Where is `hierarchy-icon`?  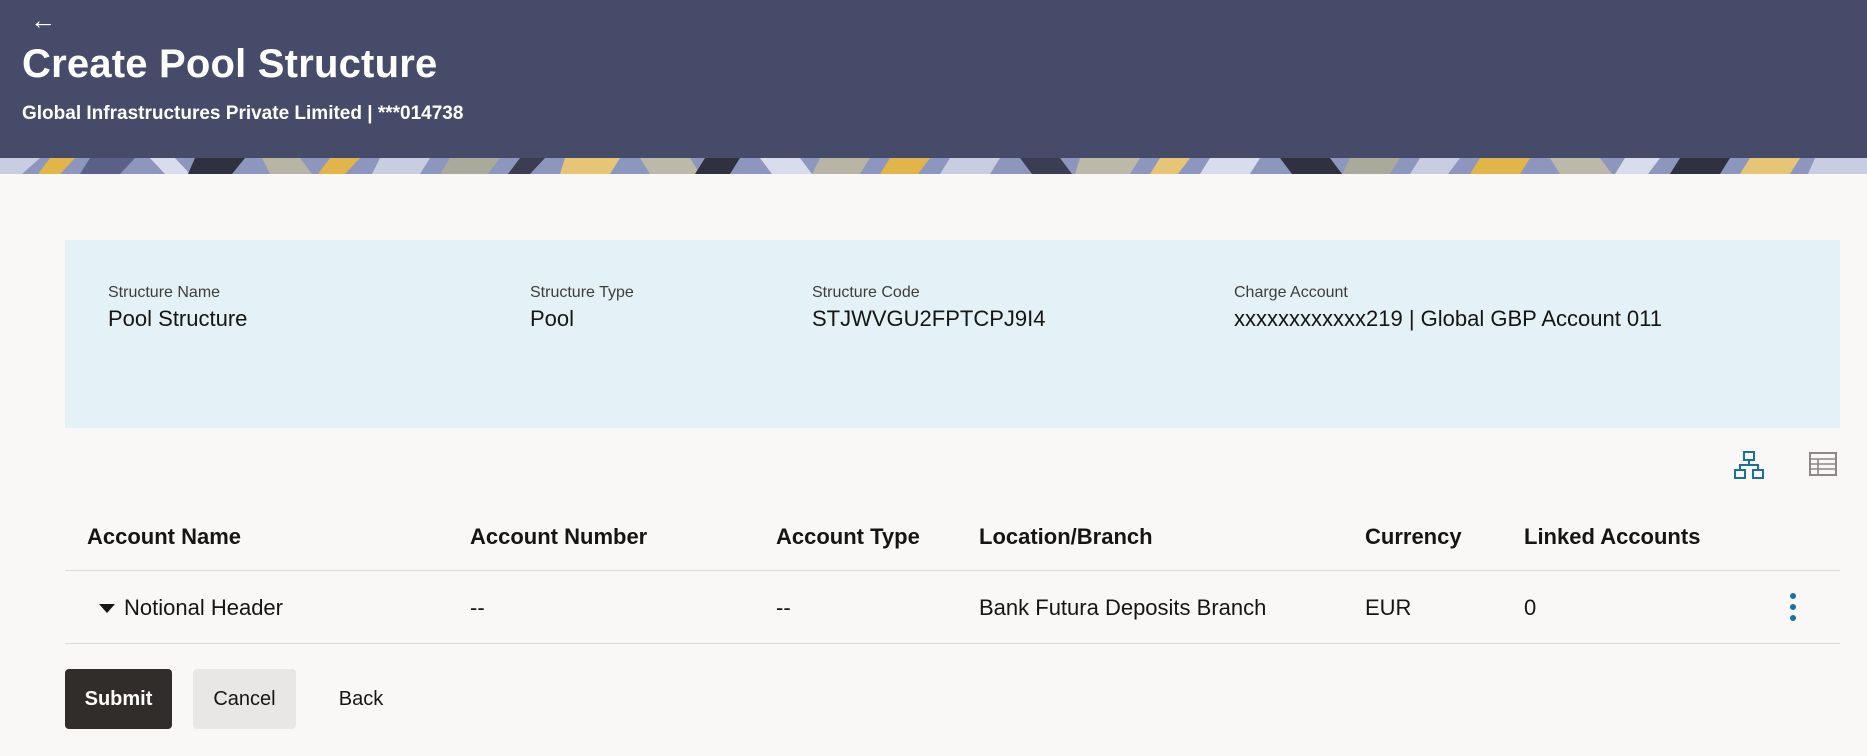
hierarchy-icon is located at coordinates (1749, 465).